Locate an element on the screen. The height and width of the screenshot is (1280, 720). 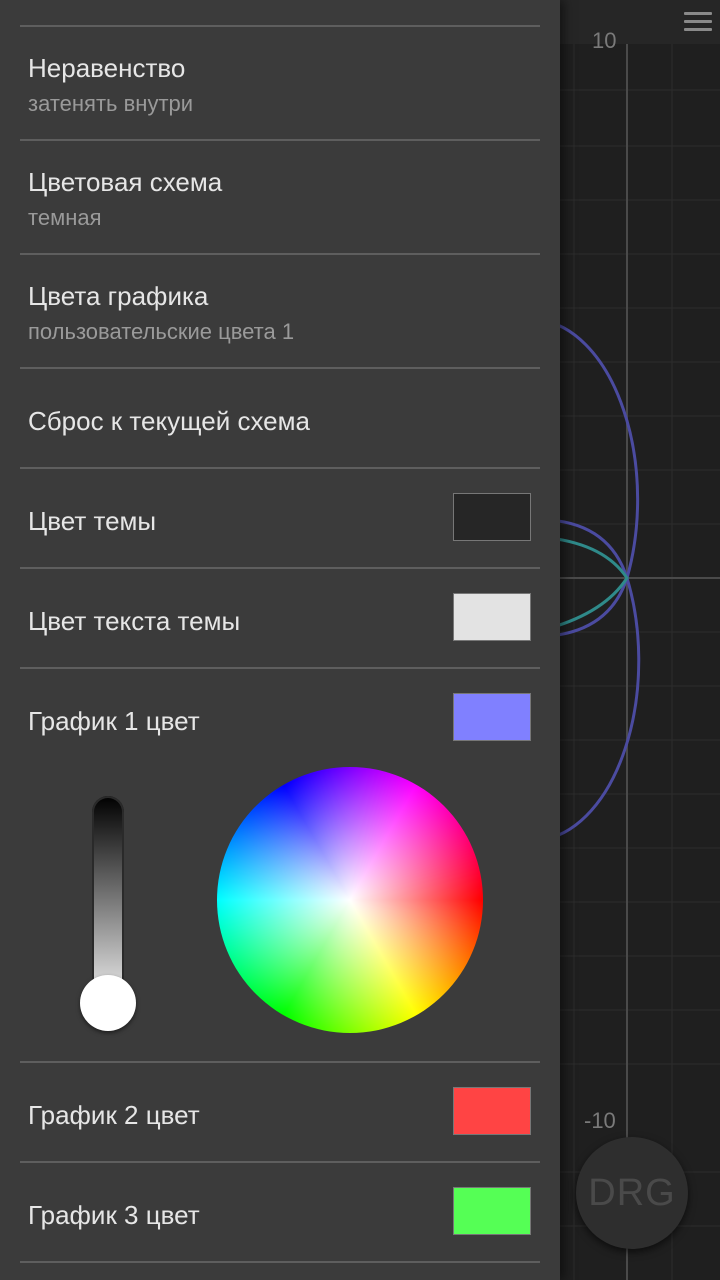
setting-graph-colors-title: Цвета графика is located at coordinates (118, 296).